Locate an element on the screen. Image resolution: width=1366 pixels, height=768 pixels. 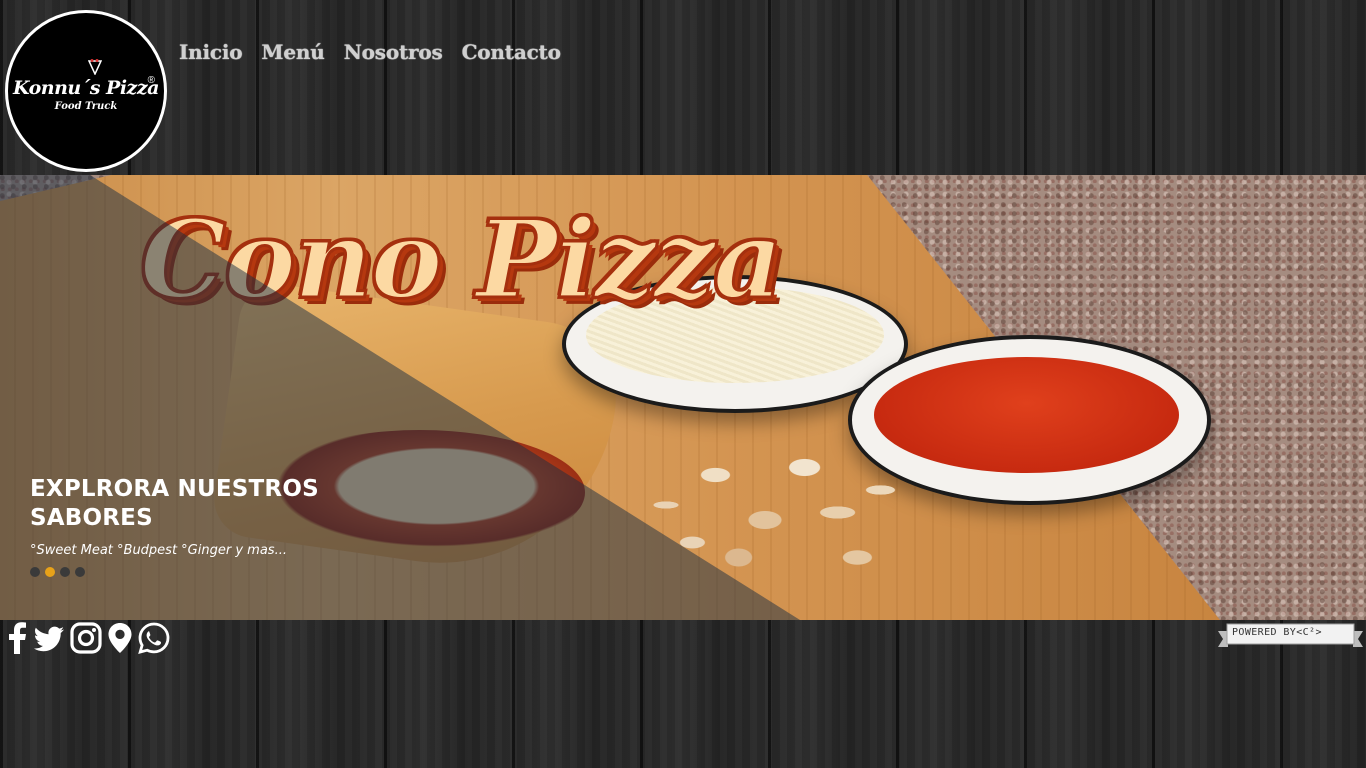
pizza-cone-icon is located at coordinates (95, 67).